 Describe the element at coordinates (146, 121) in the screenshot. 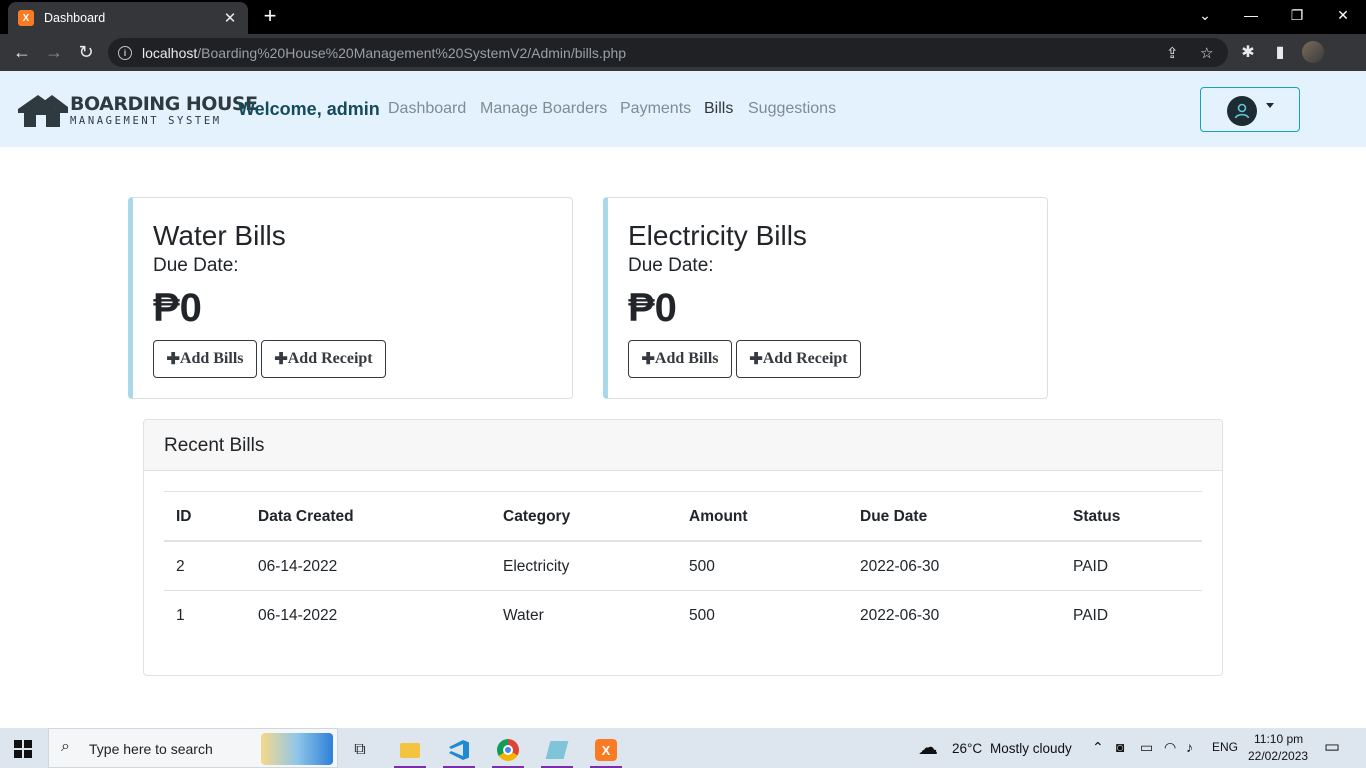

I see `logo-subtitle: MANAGEMENT SYSTEM` at that location.